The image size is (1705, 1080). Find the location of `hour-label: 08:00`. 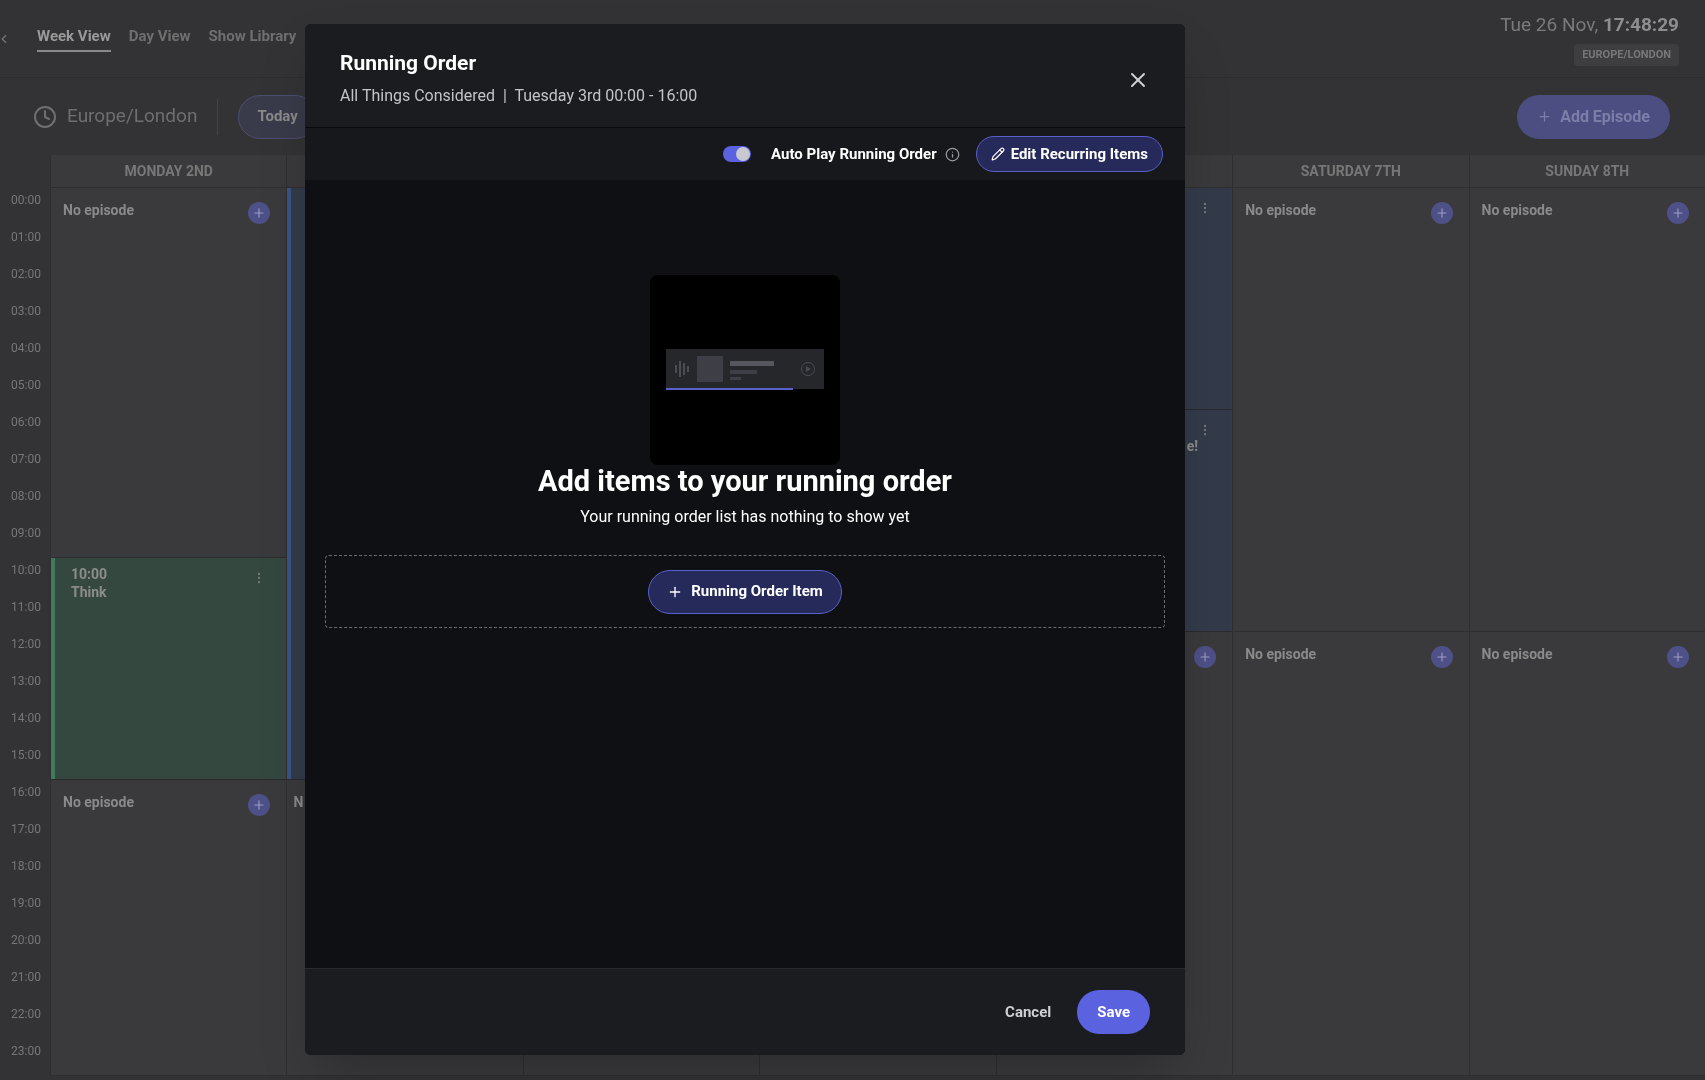

hour-label: 08:00 is located at coordinates (25, 496).